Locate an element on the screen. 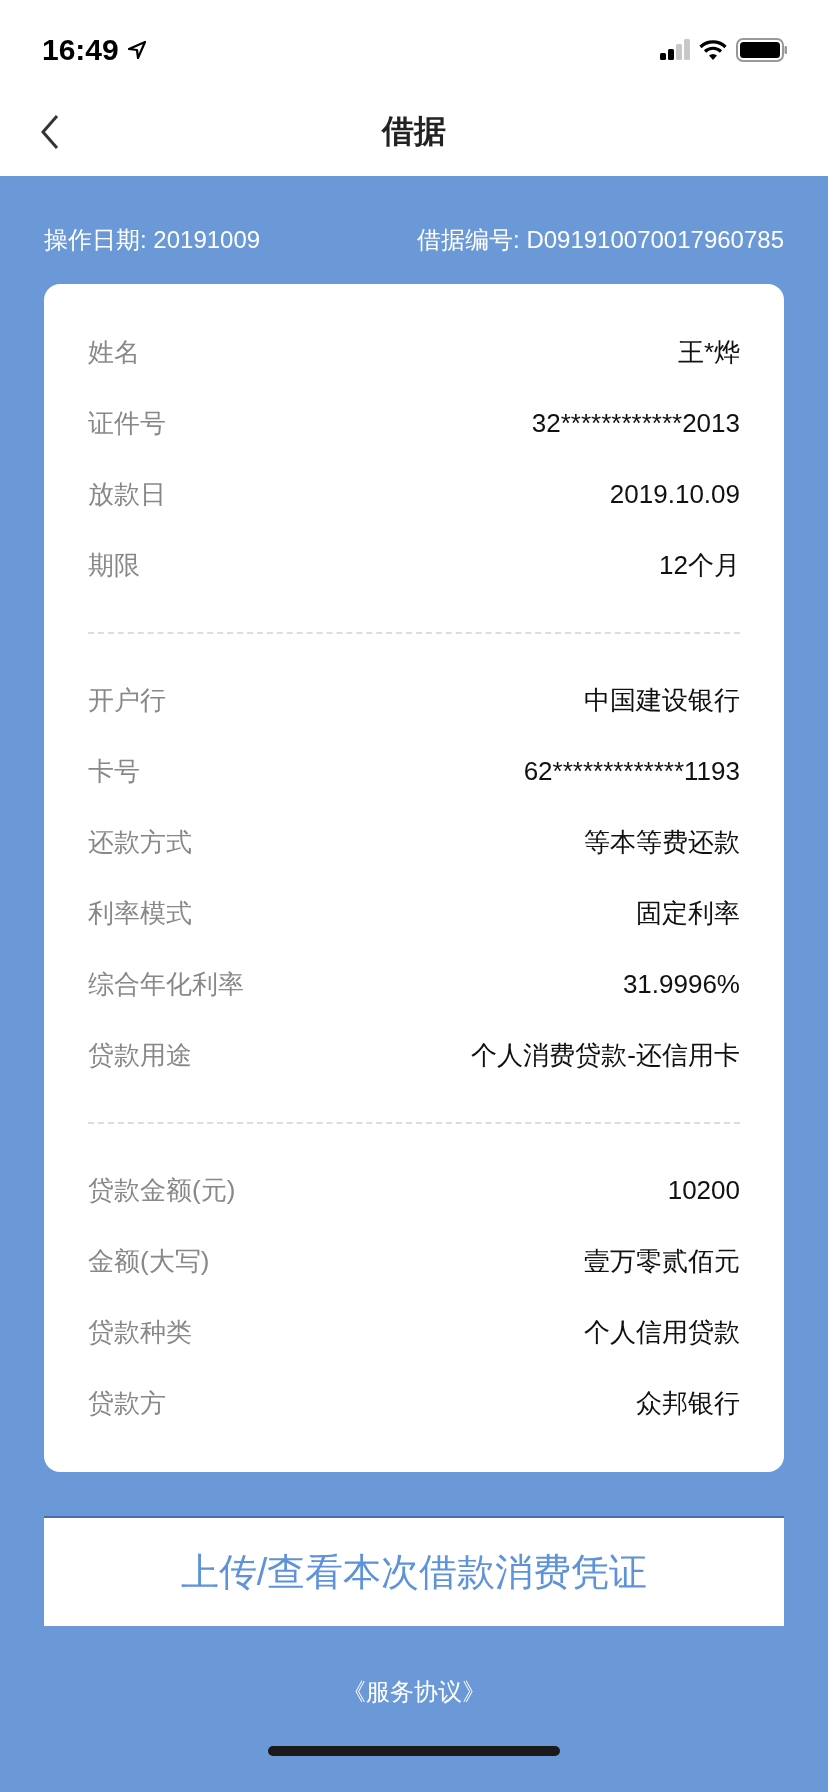 Image resolution: width=828 pixels, height=1792 pixels. back-icon is located at coordinates (50, 132).